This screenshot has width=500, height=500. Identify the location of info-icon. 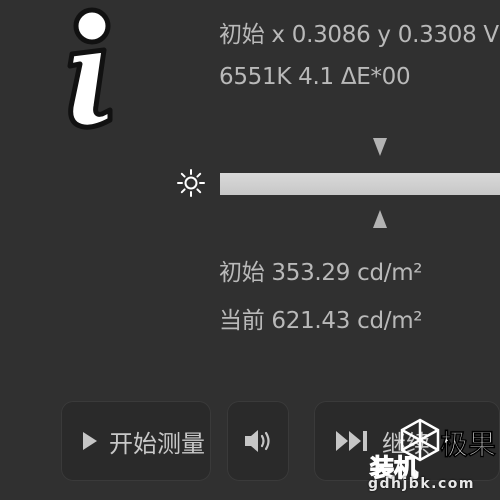
(90, 68).